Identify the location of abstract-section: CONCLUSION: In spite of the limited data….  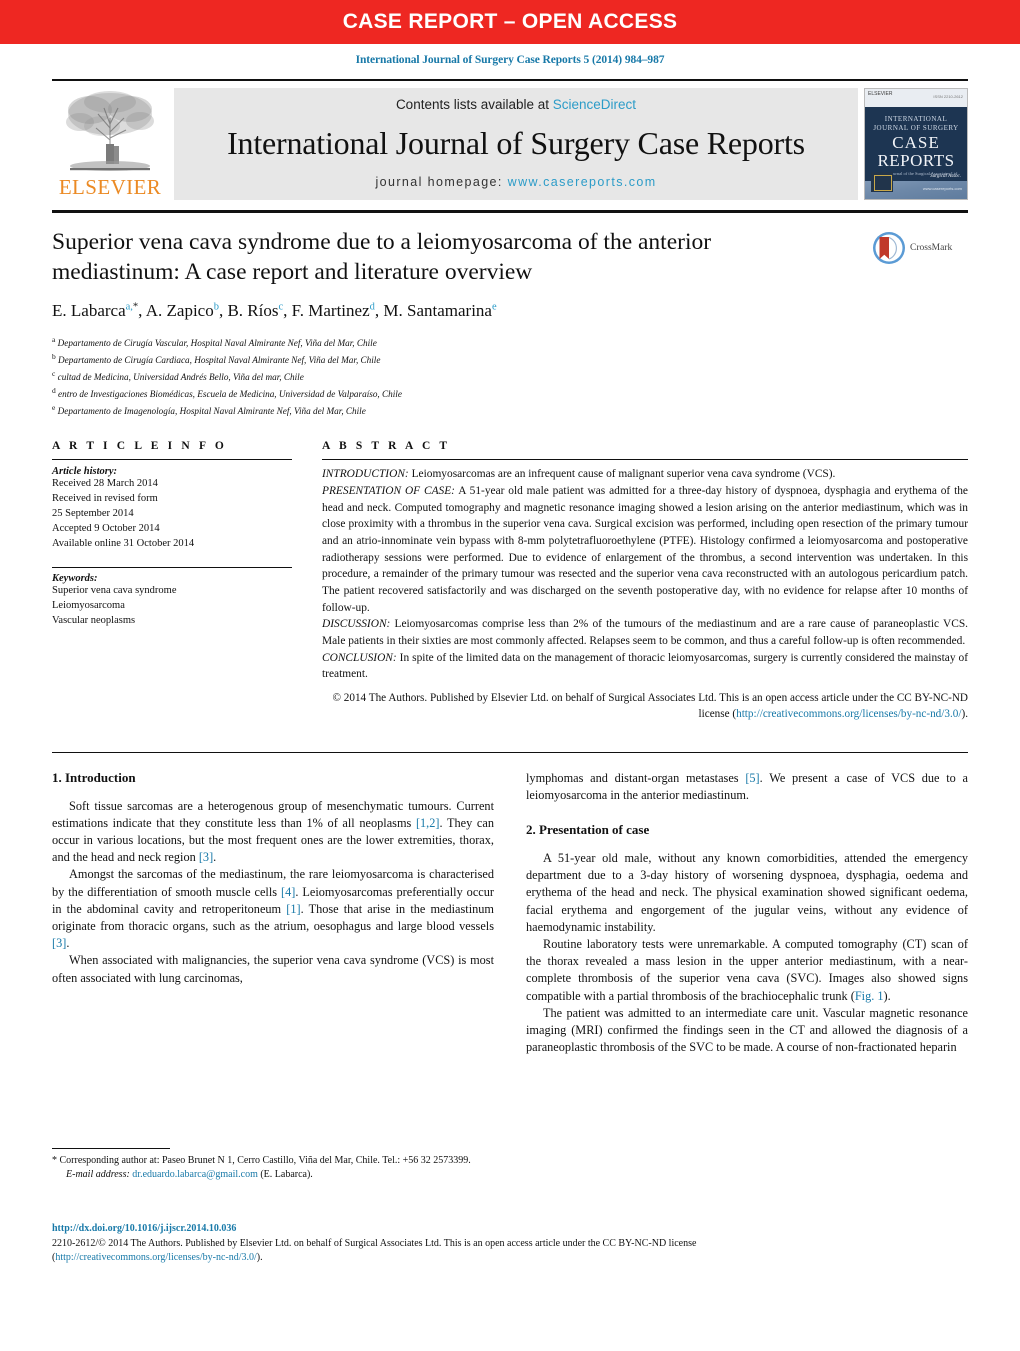
(645, 666).